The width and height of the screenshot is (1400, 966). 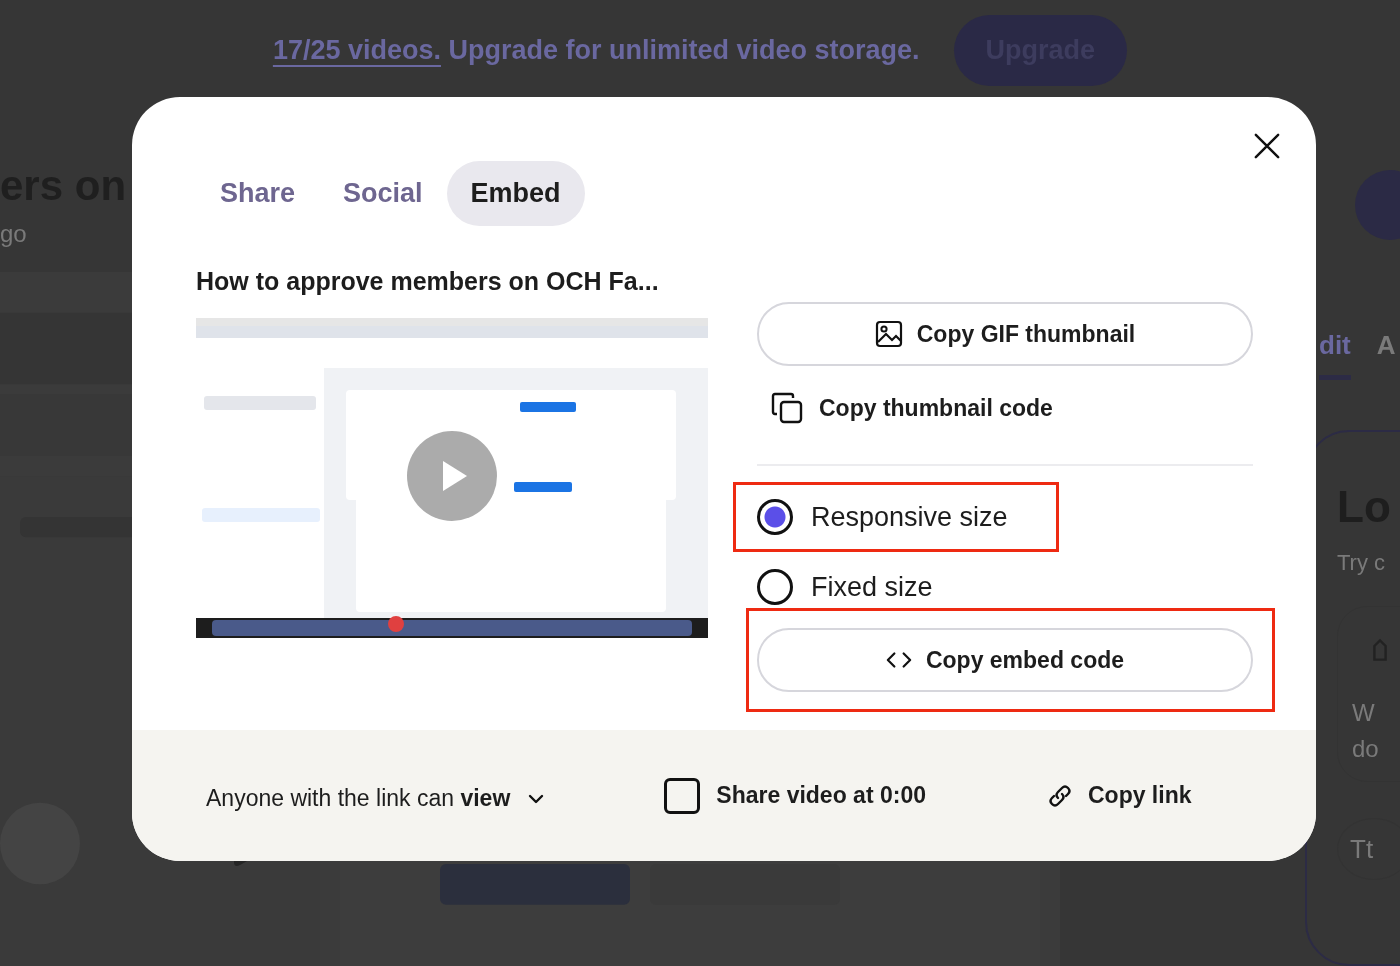 What do you see at coordinates (596, 50) in the screenshot?
I see `upgrade-notice: 17/25 videos. Upgrade for unlimited video storage.` at bounding box center [596, 50].